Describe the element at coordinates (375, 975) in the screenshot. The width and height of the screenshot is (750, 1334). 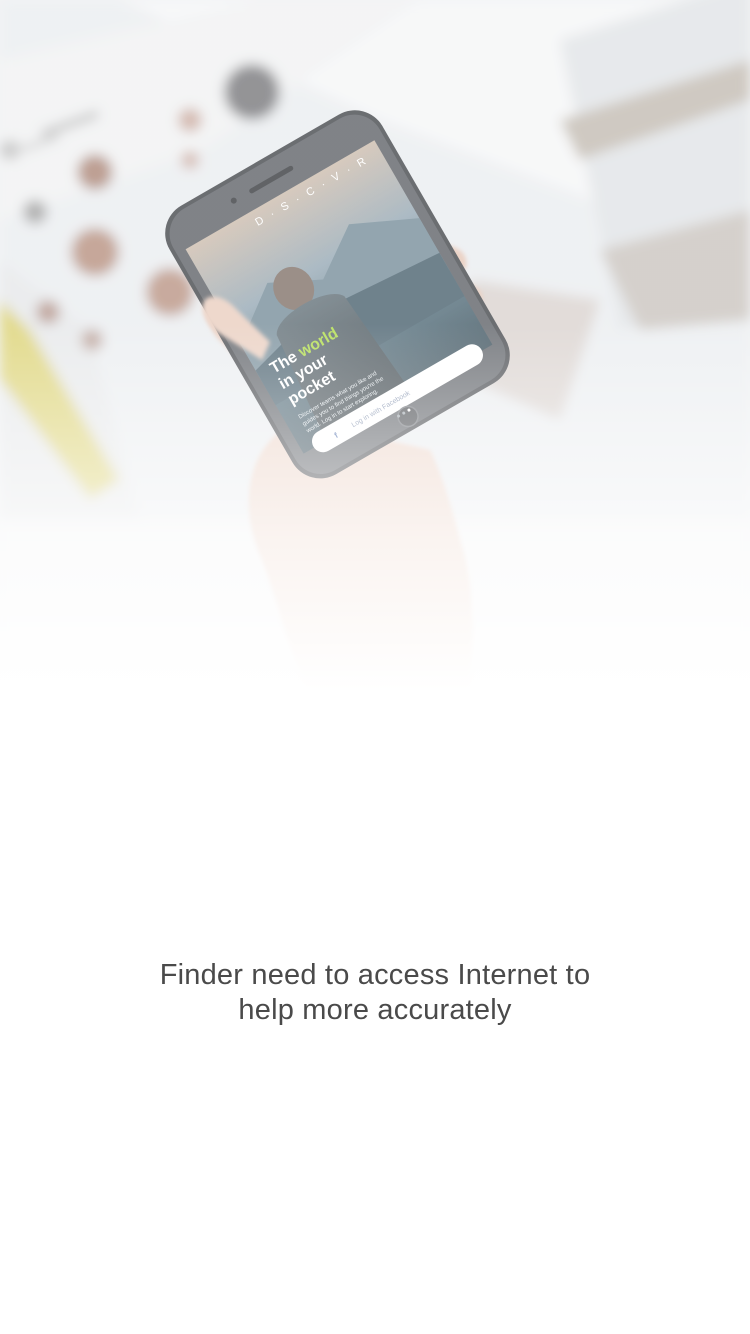
I see `message-line-1: Finder need to access Internet to` at that location.